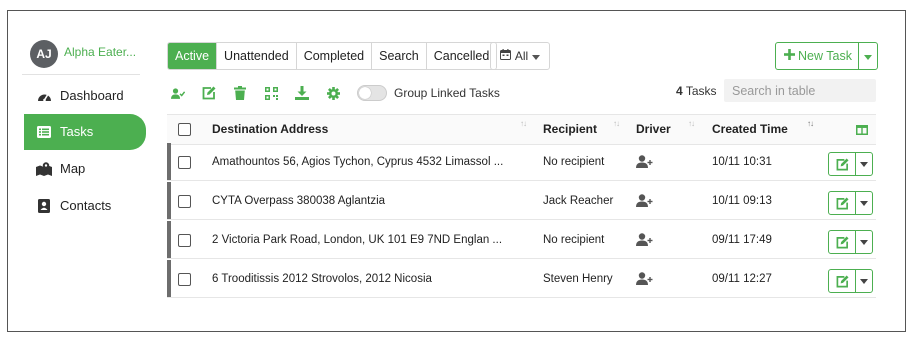 The height and width of the screenshot is (345, 914). I want to click on date-filter-label: All, so click(521, 56).